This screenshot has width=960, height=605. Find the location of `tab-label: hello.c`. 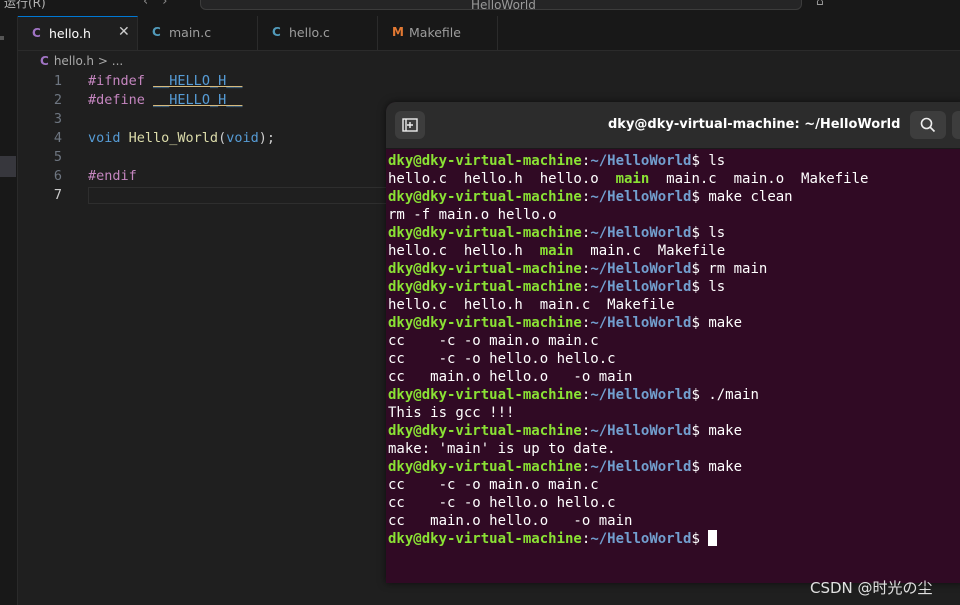

tab-label: hello.c is located at coordinates (309, 32).